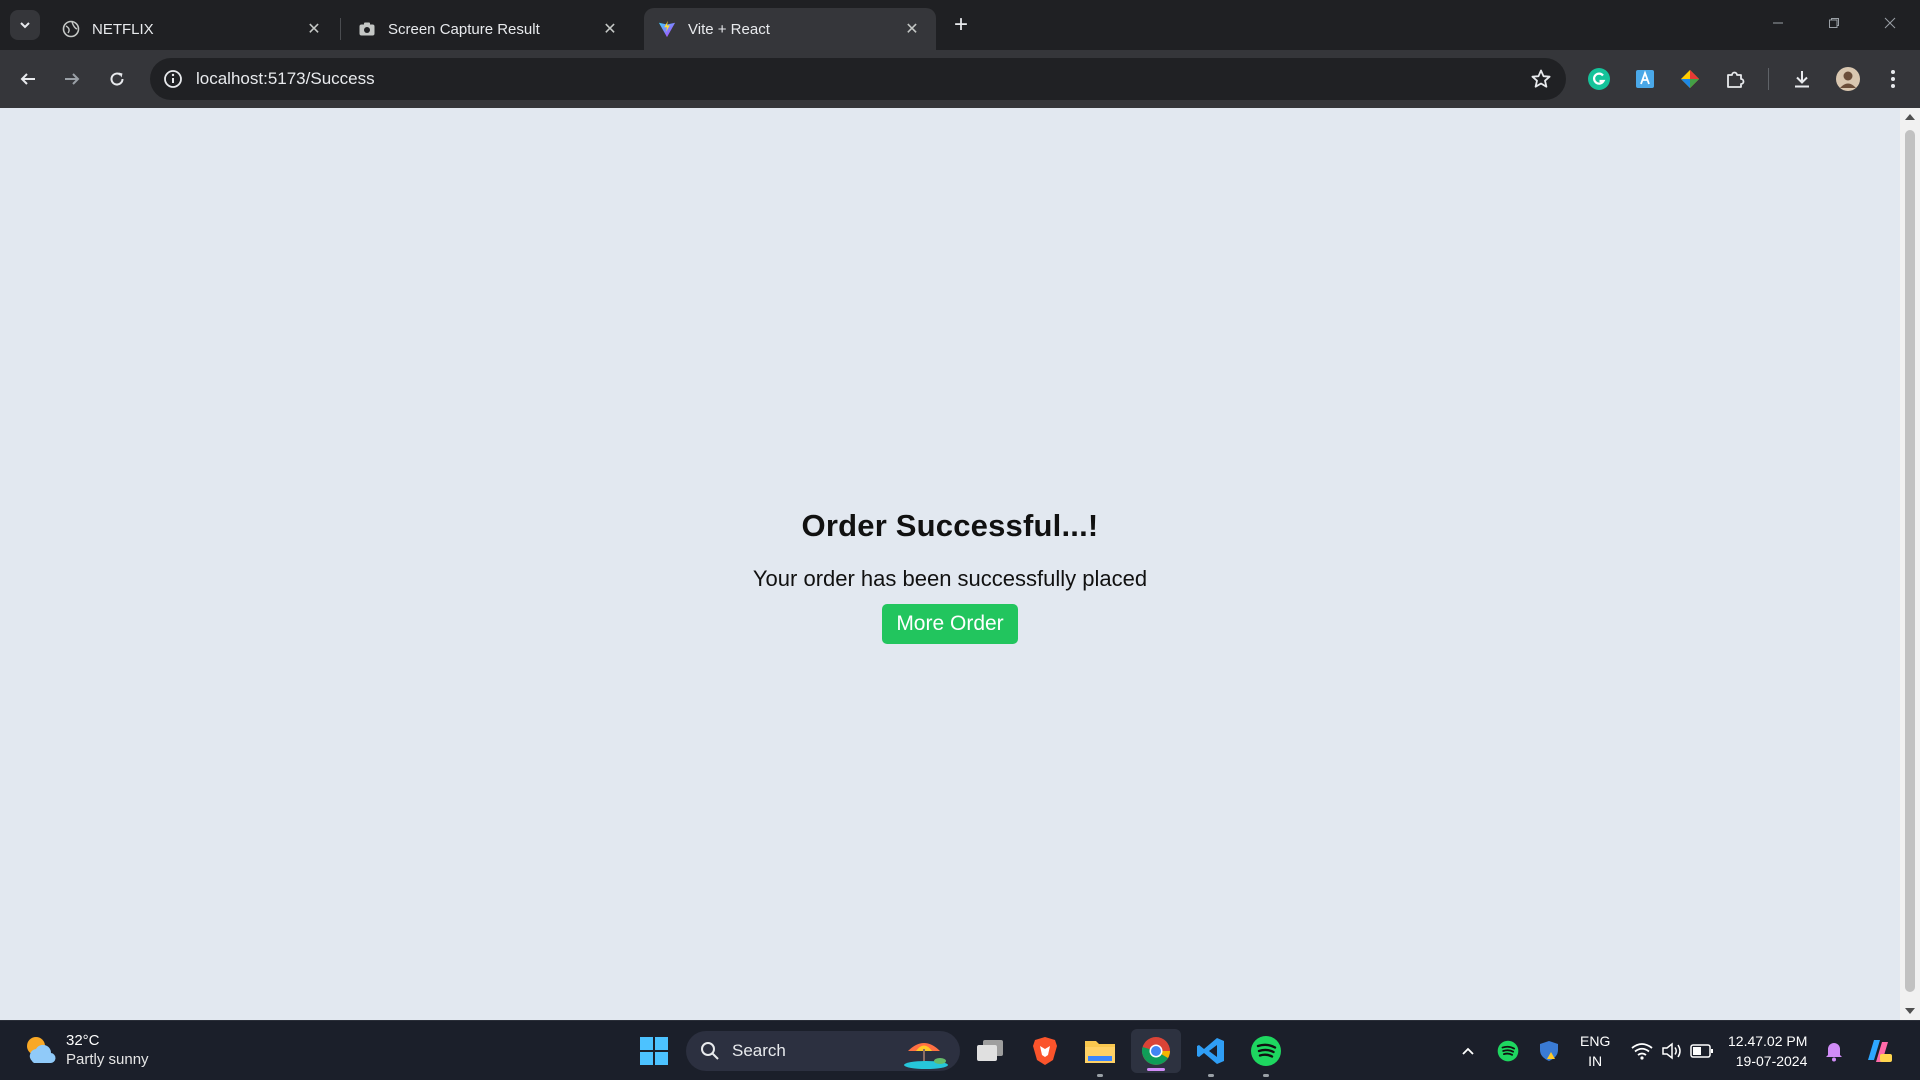 Image resolution: width=1920 pixels, height=1080 pixels. I want to click on beach-umbrella-icon, so click(926, 1056).